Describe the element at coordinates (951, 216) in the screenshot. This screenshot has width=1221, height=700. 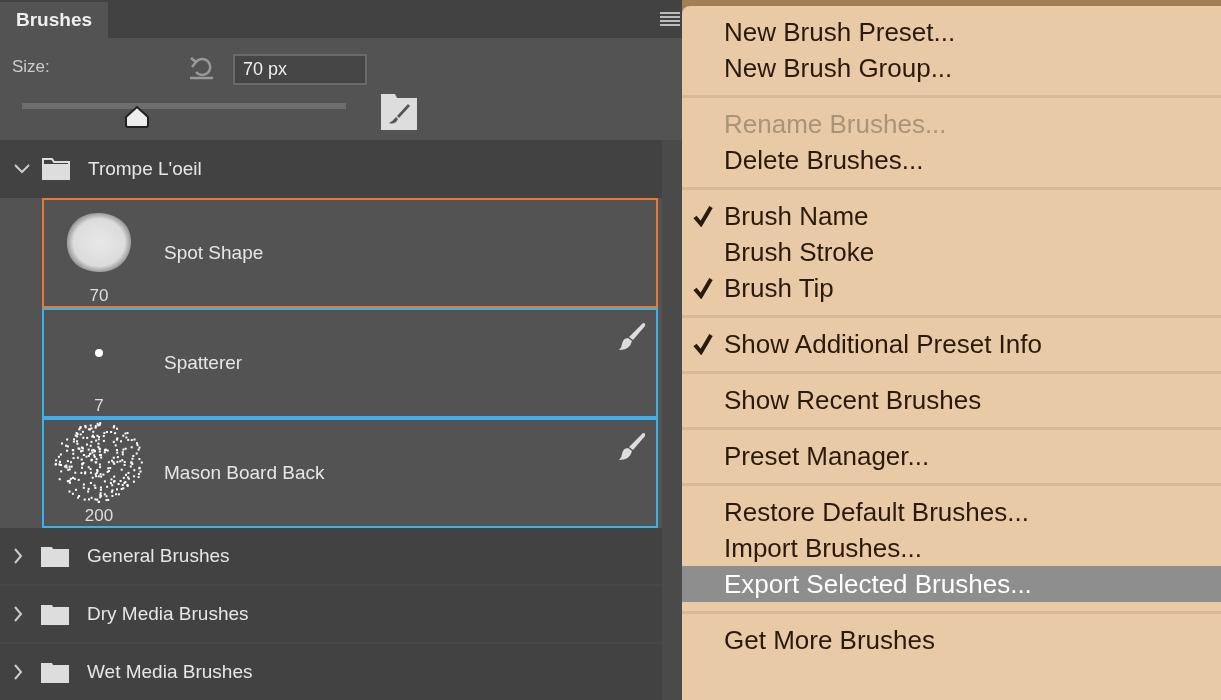
I see `menu-item: Brush Name` at that location.